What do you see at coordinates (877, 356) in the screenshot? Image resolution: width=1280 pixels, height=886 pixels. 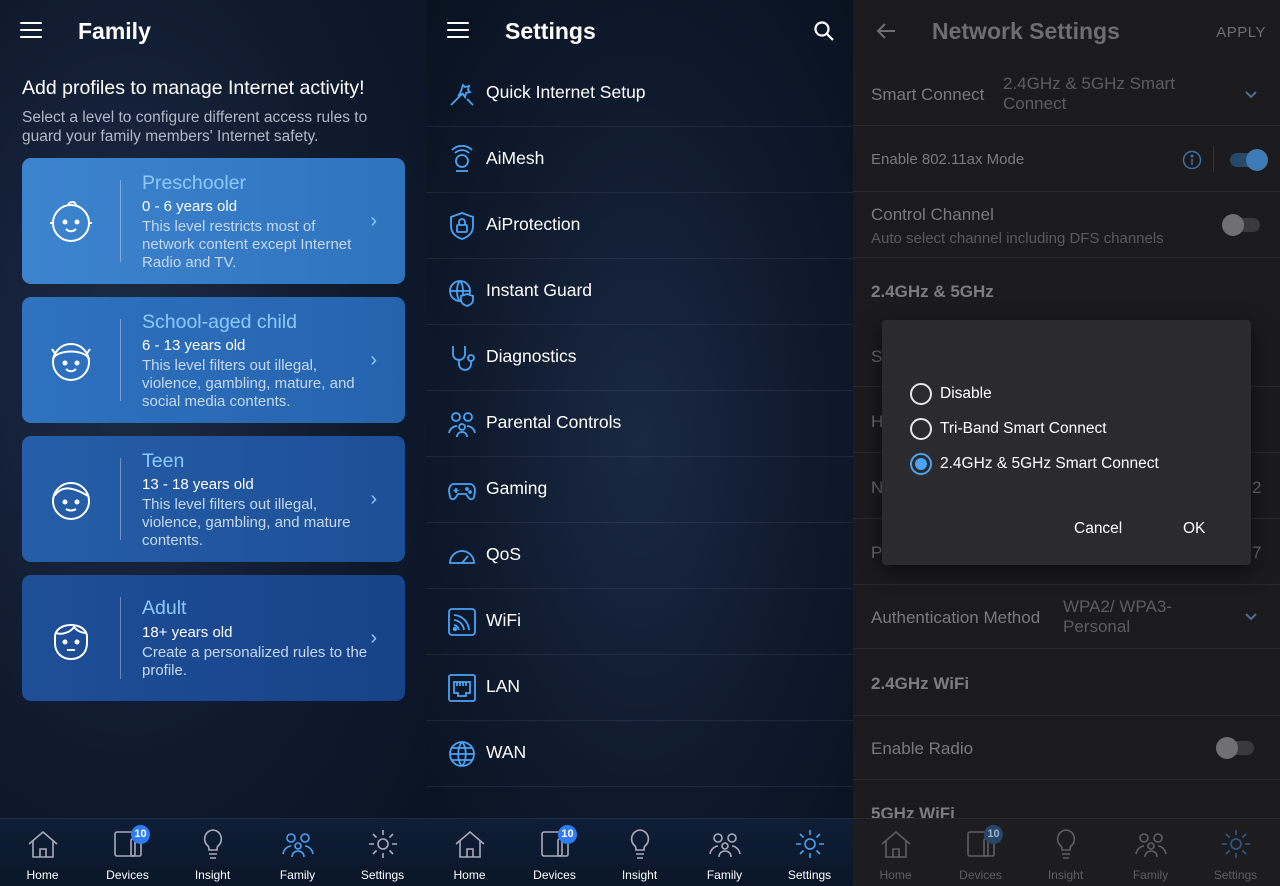 I see `obscured-row-fragment: S` at bounding box center [877, 356].